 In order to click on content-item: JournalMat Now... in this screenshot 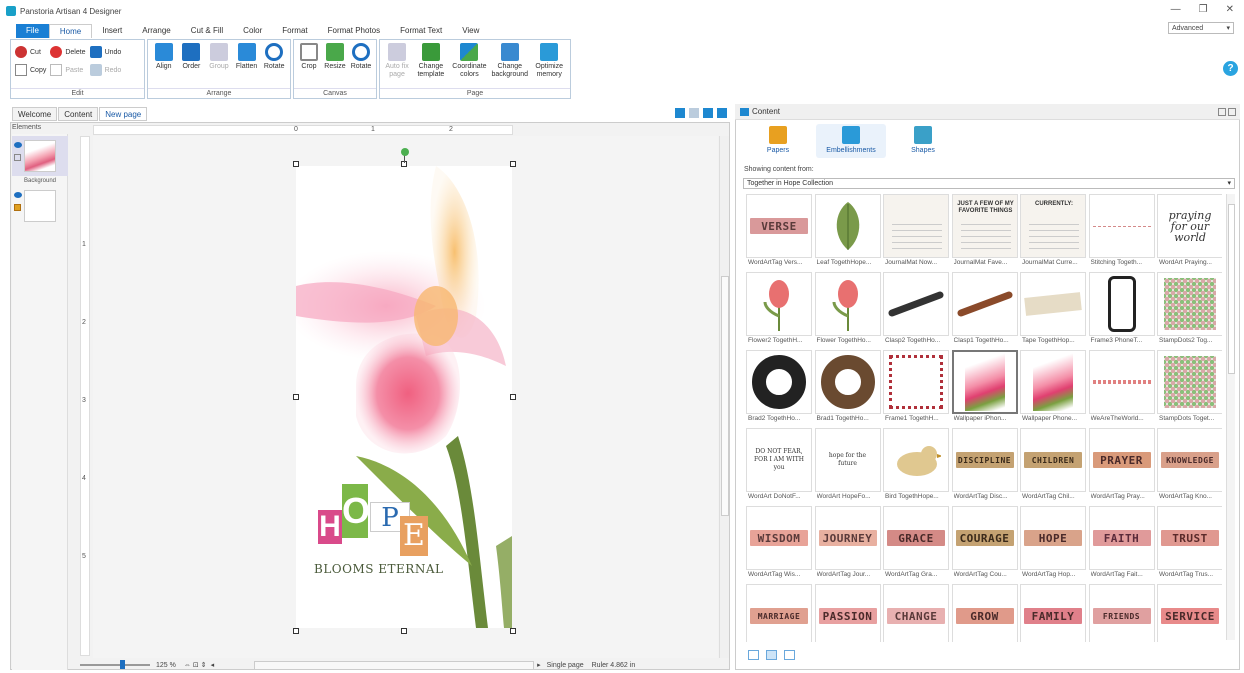, I will do `click(916, 233)`.